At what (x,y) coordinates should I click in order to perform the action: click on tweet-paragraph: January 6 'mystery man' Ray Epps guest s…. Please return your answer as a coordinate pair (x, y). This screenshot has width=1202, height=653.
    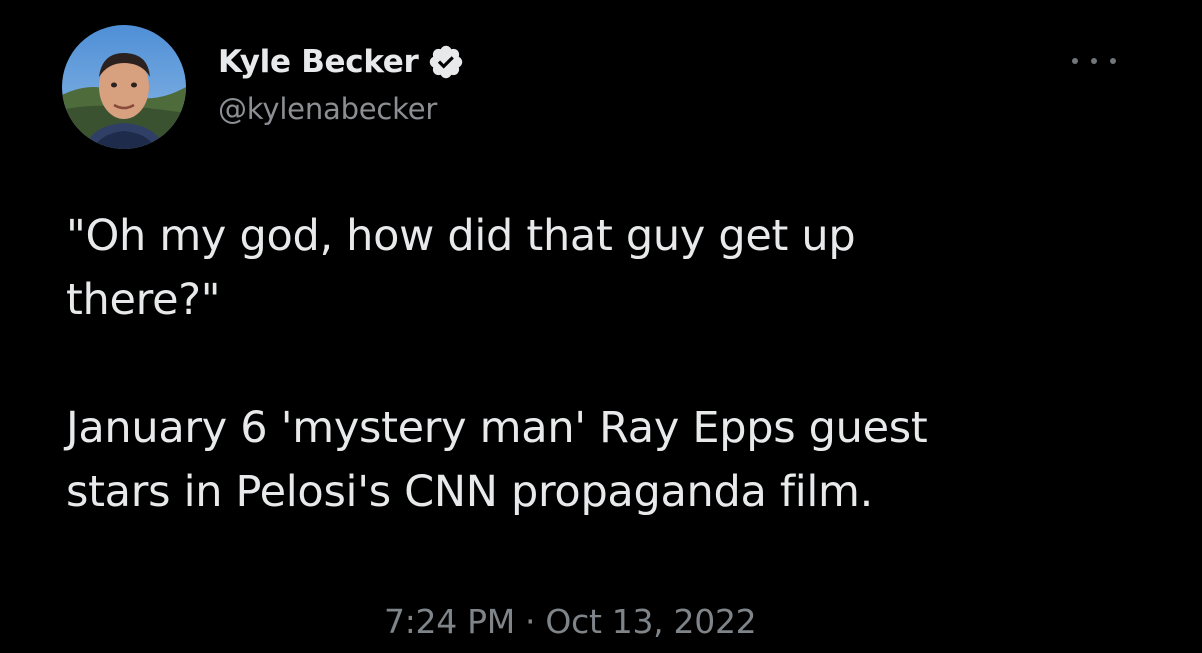
    Looking at the image, I should click on (497, 460).